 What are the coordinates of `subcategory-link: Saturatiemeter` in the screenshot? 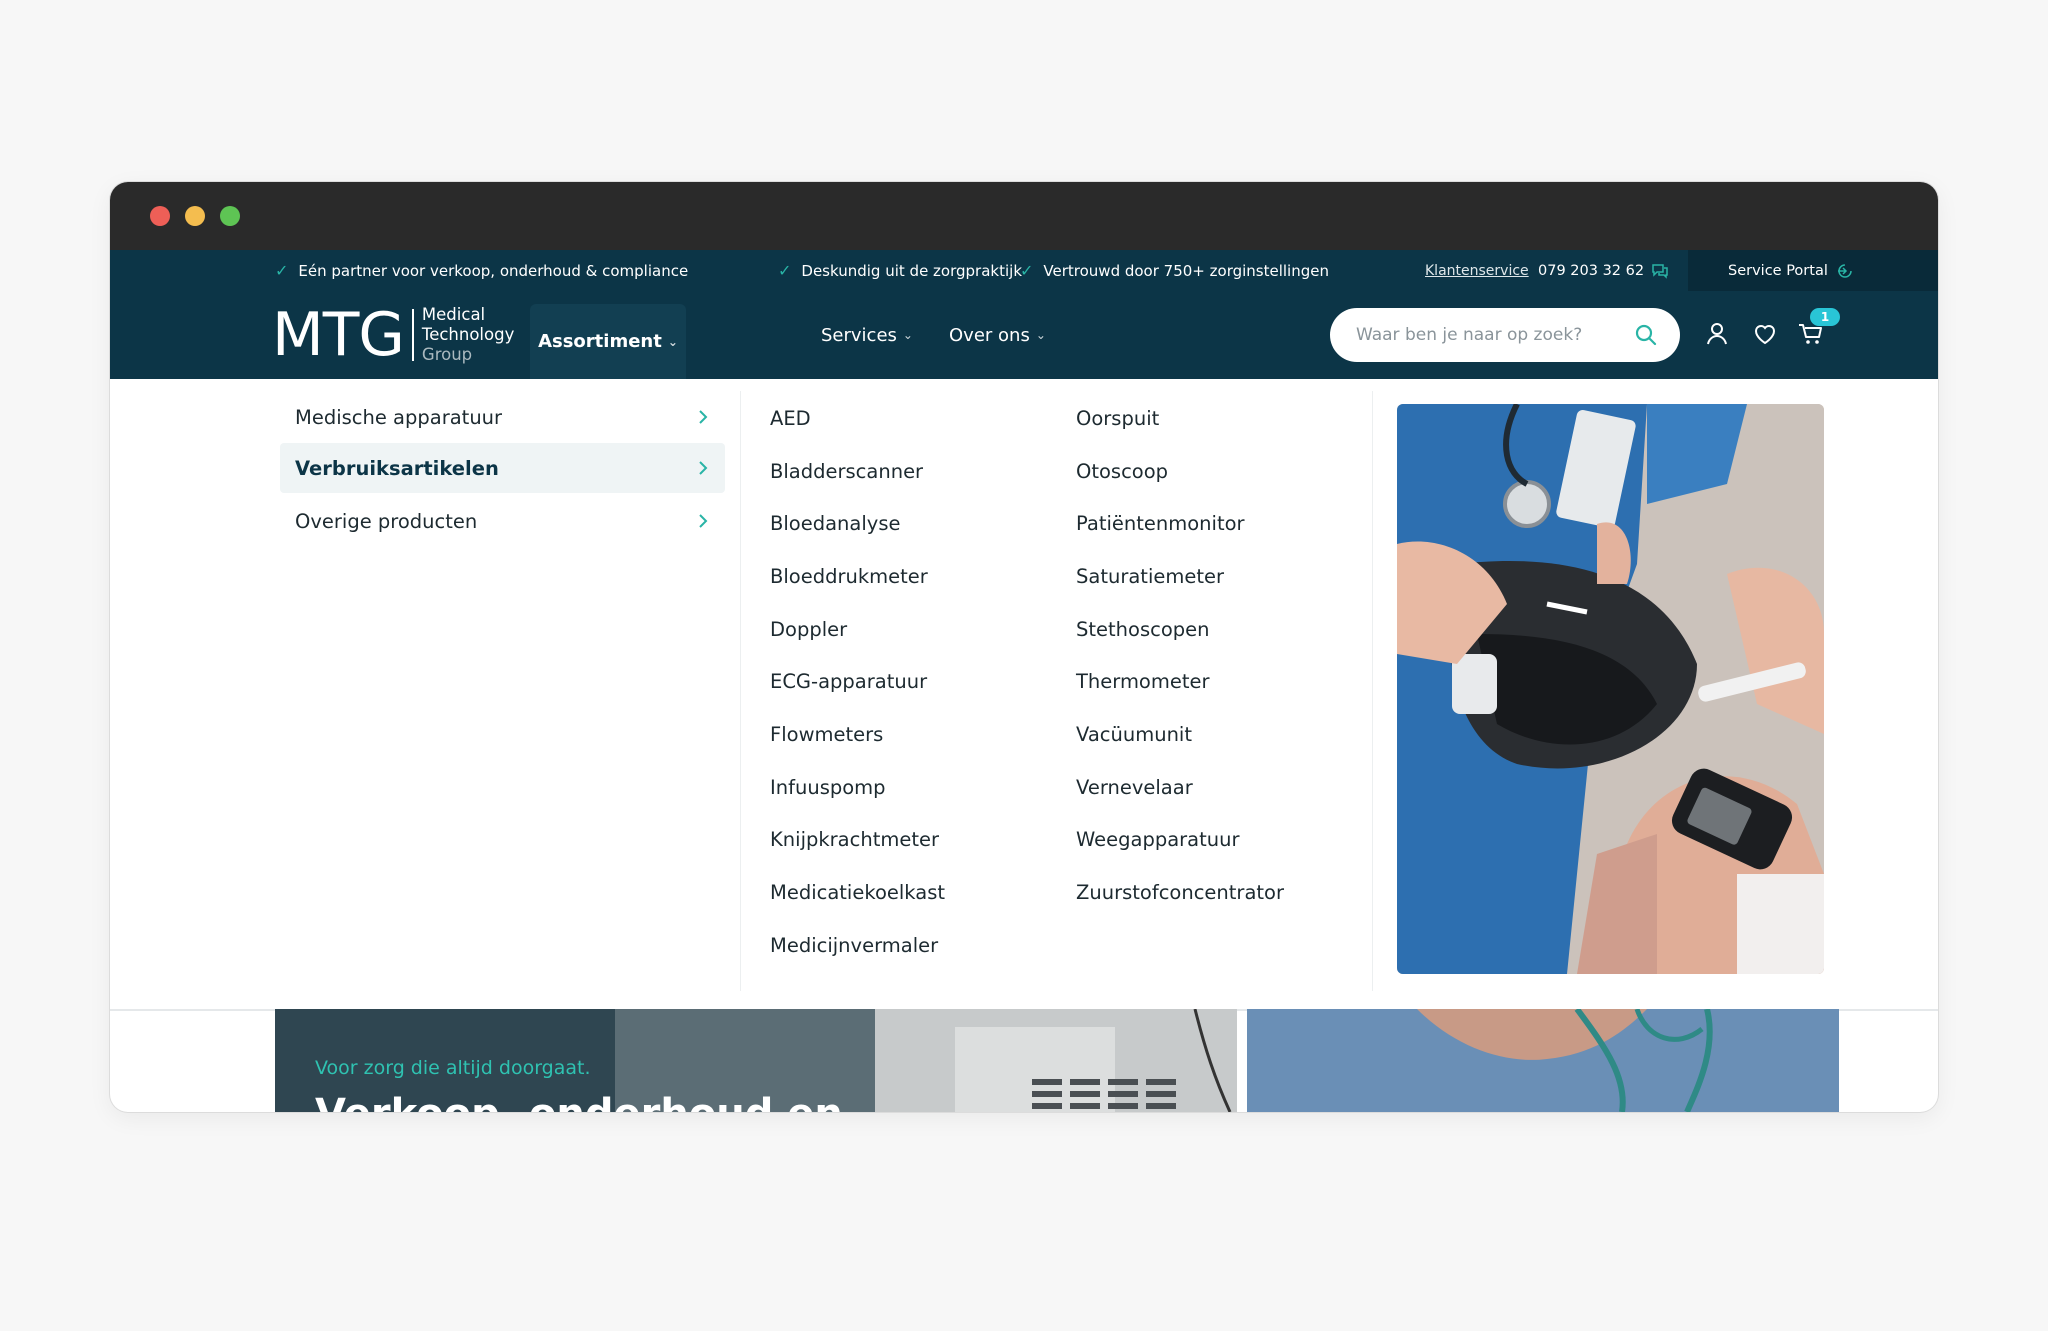 It's located at (1150, 576).